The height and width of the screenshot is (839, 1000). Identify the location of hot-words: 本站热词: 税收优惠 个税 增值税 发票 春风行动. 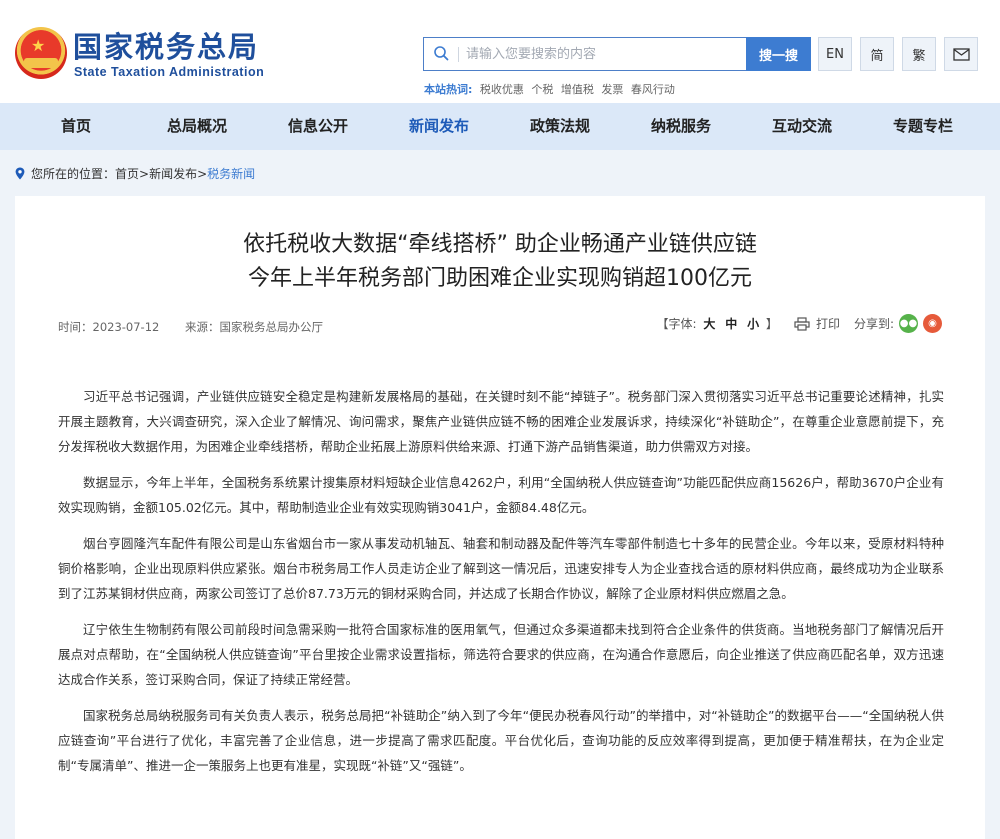
(549, 89).